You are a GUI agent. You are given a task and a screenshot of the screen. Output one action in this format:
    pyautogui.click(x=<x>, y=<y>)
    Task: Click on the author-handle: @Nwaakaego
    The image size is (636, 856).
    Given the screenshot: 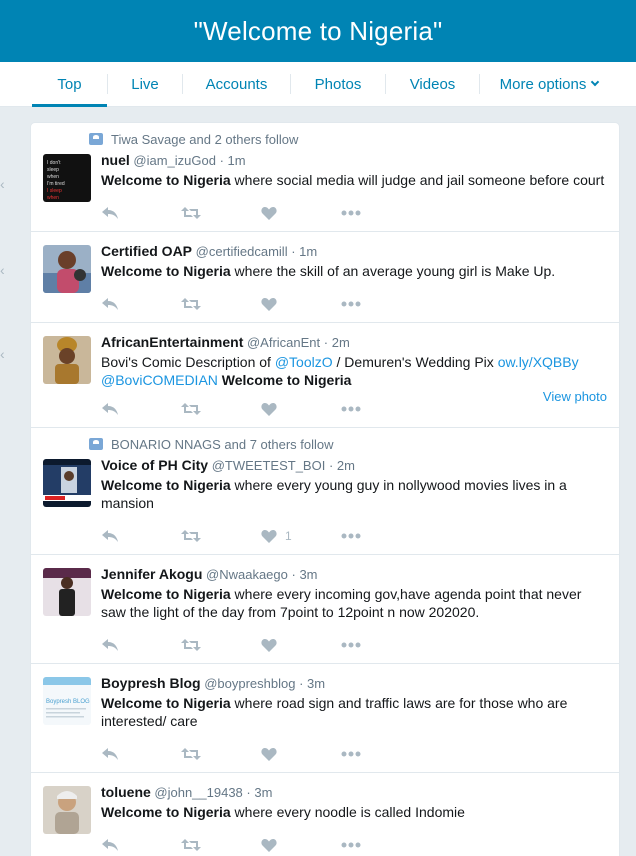 What is the action you would take?
    pyautogui.click(x=247, y=574)
    